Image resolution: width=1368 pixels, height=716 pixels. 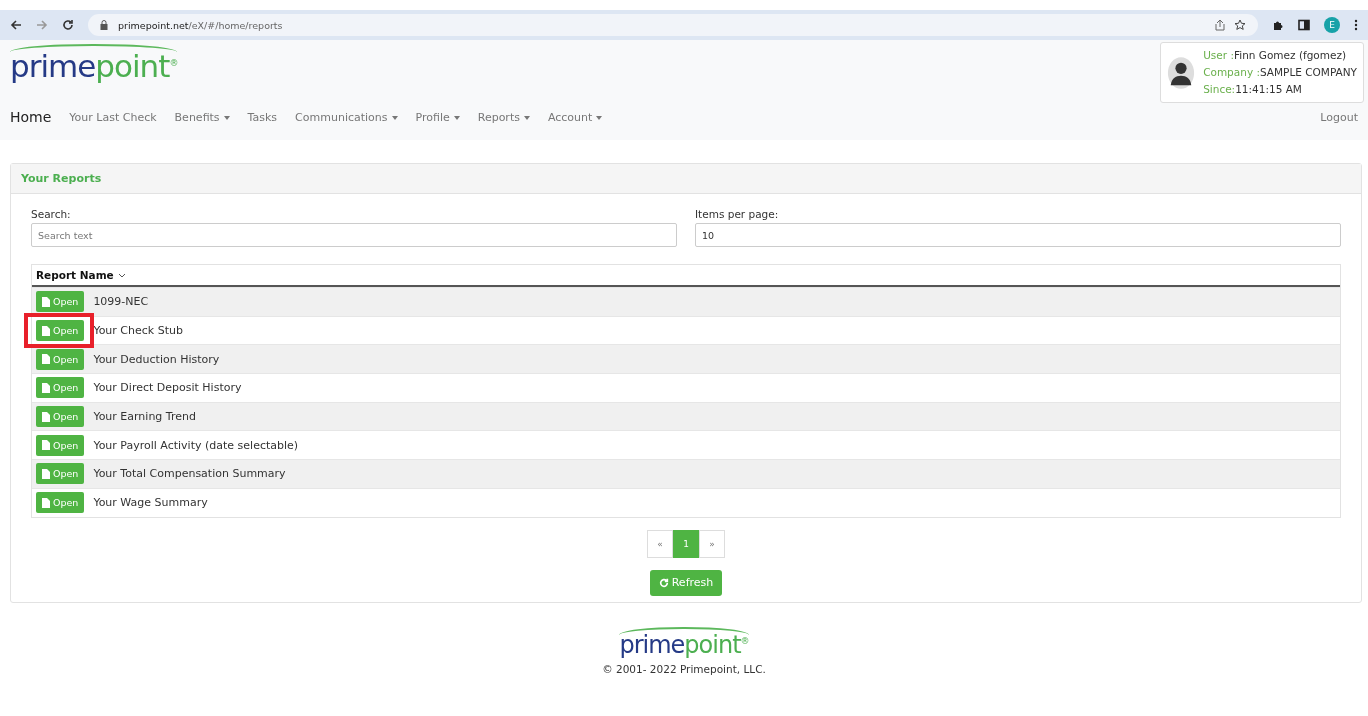 What do you see at coordinates (51, 214) in the screenshot?
I see `search-label: Search:` at bounding box center [51, 214].